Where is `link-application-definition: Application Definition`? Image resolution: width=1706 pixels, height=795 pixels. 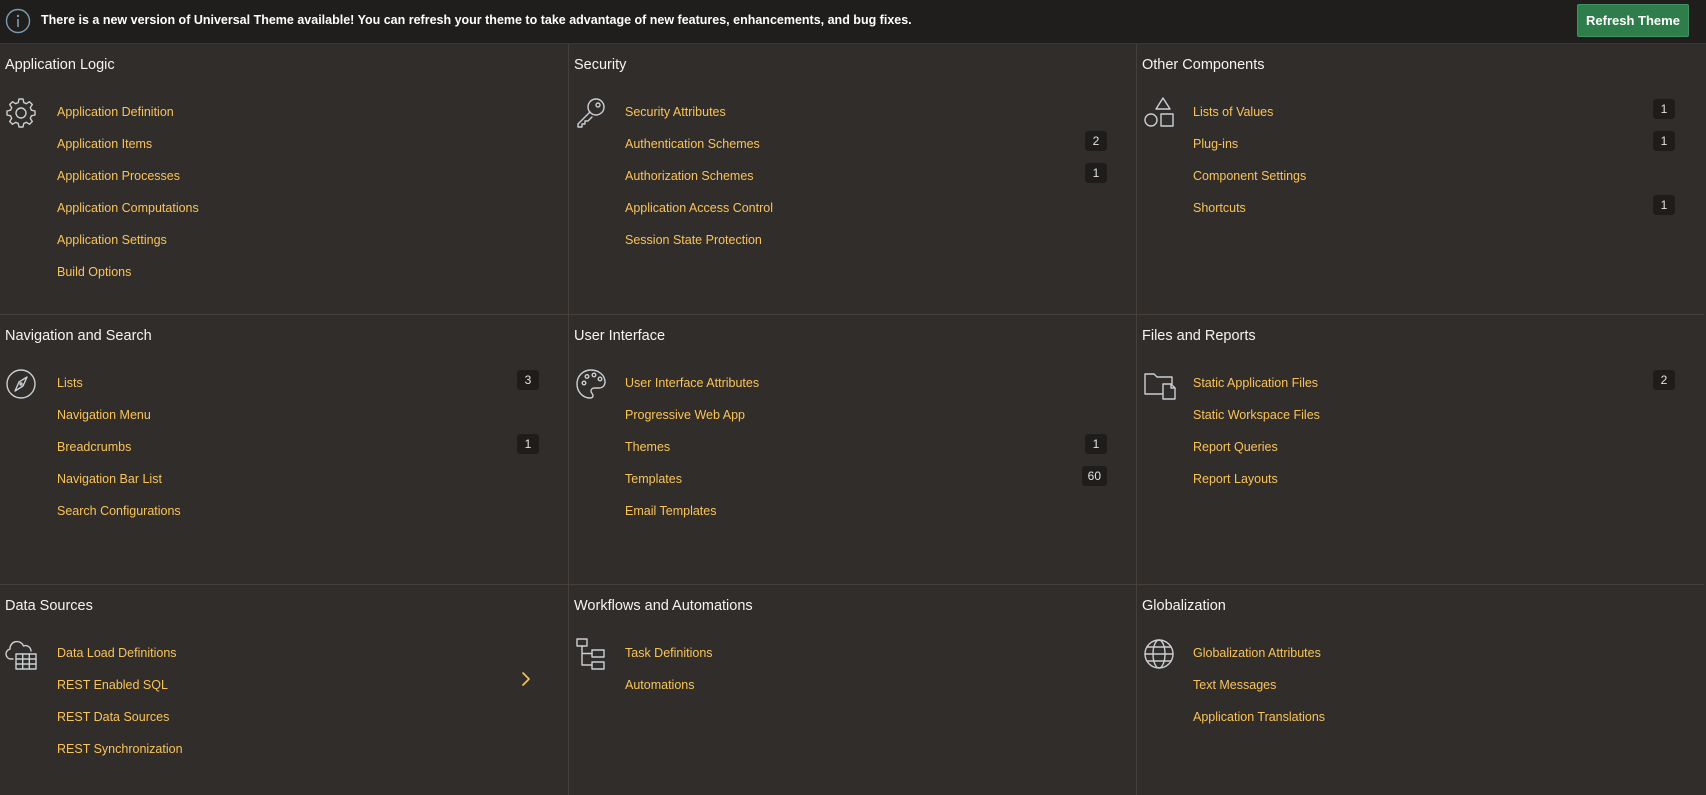
link-application-definition: Application Definition is located at coordinates (115, 112).